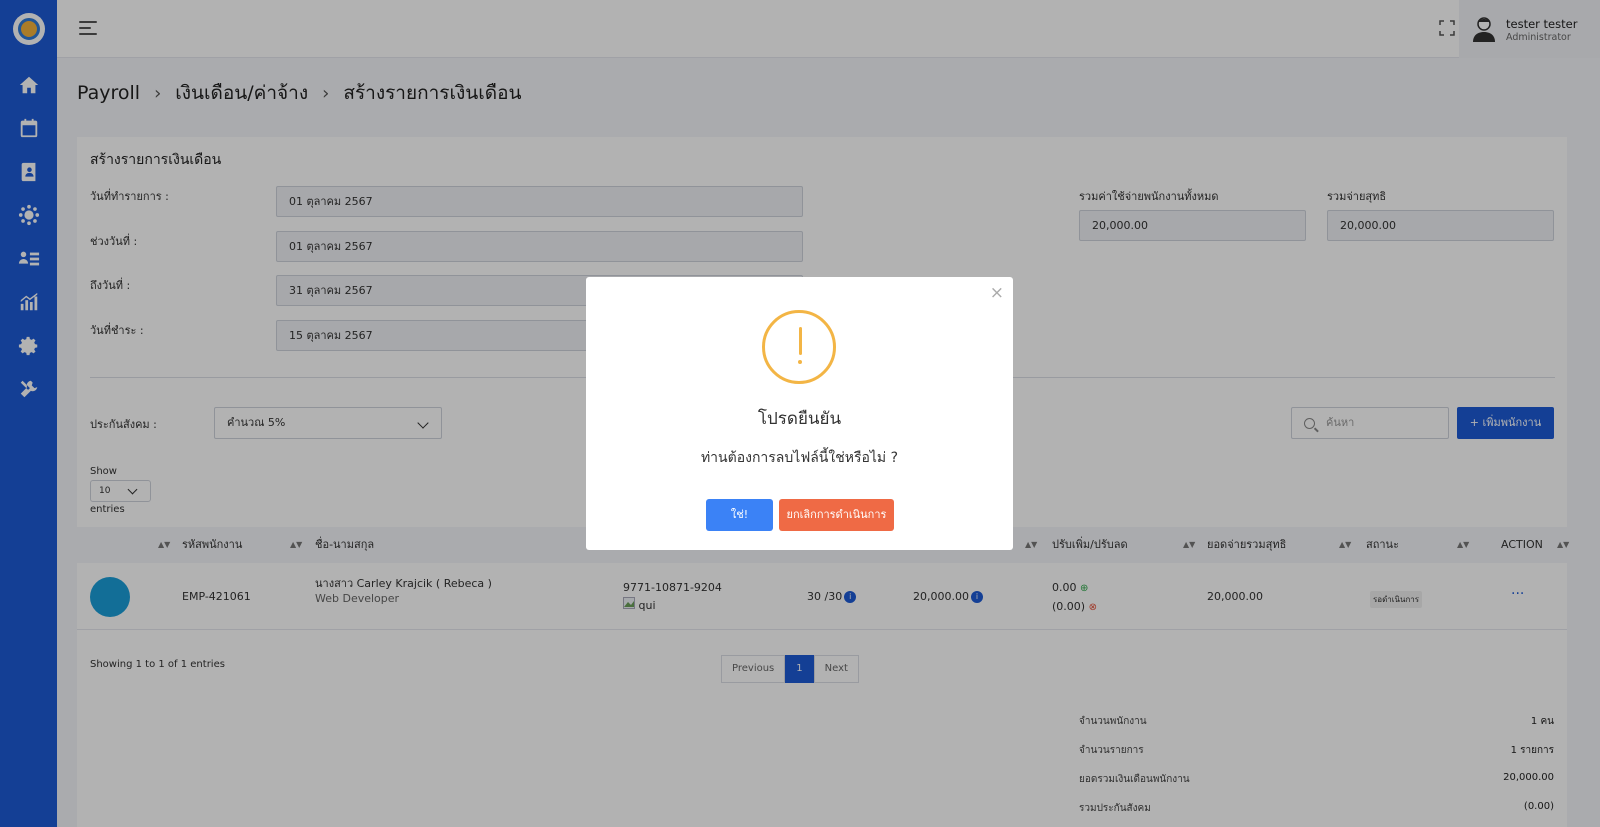 The width and height of the screenshot is (1600, 827). What do you see at coordinates (997, 293) in the screenshot?
I see `close-icon: ×` at bounding box center [997, 293].